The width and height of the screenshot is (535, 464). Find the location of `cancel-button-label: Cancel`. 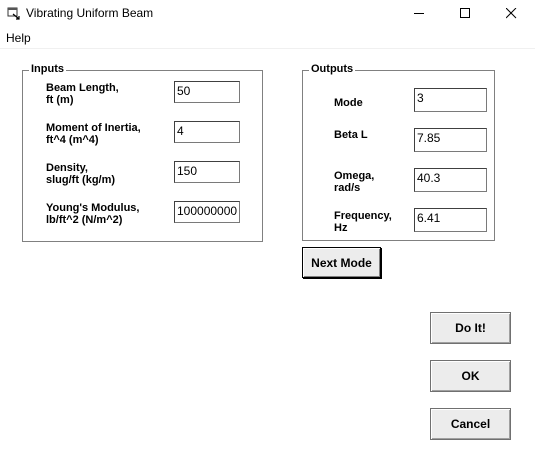

cancel-button-label: Cancel is located at coordinates (470, 424).